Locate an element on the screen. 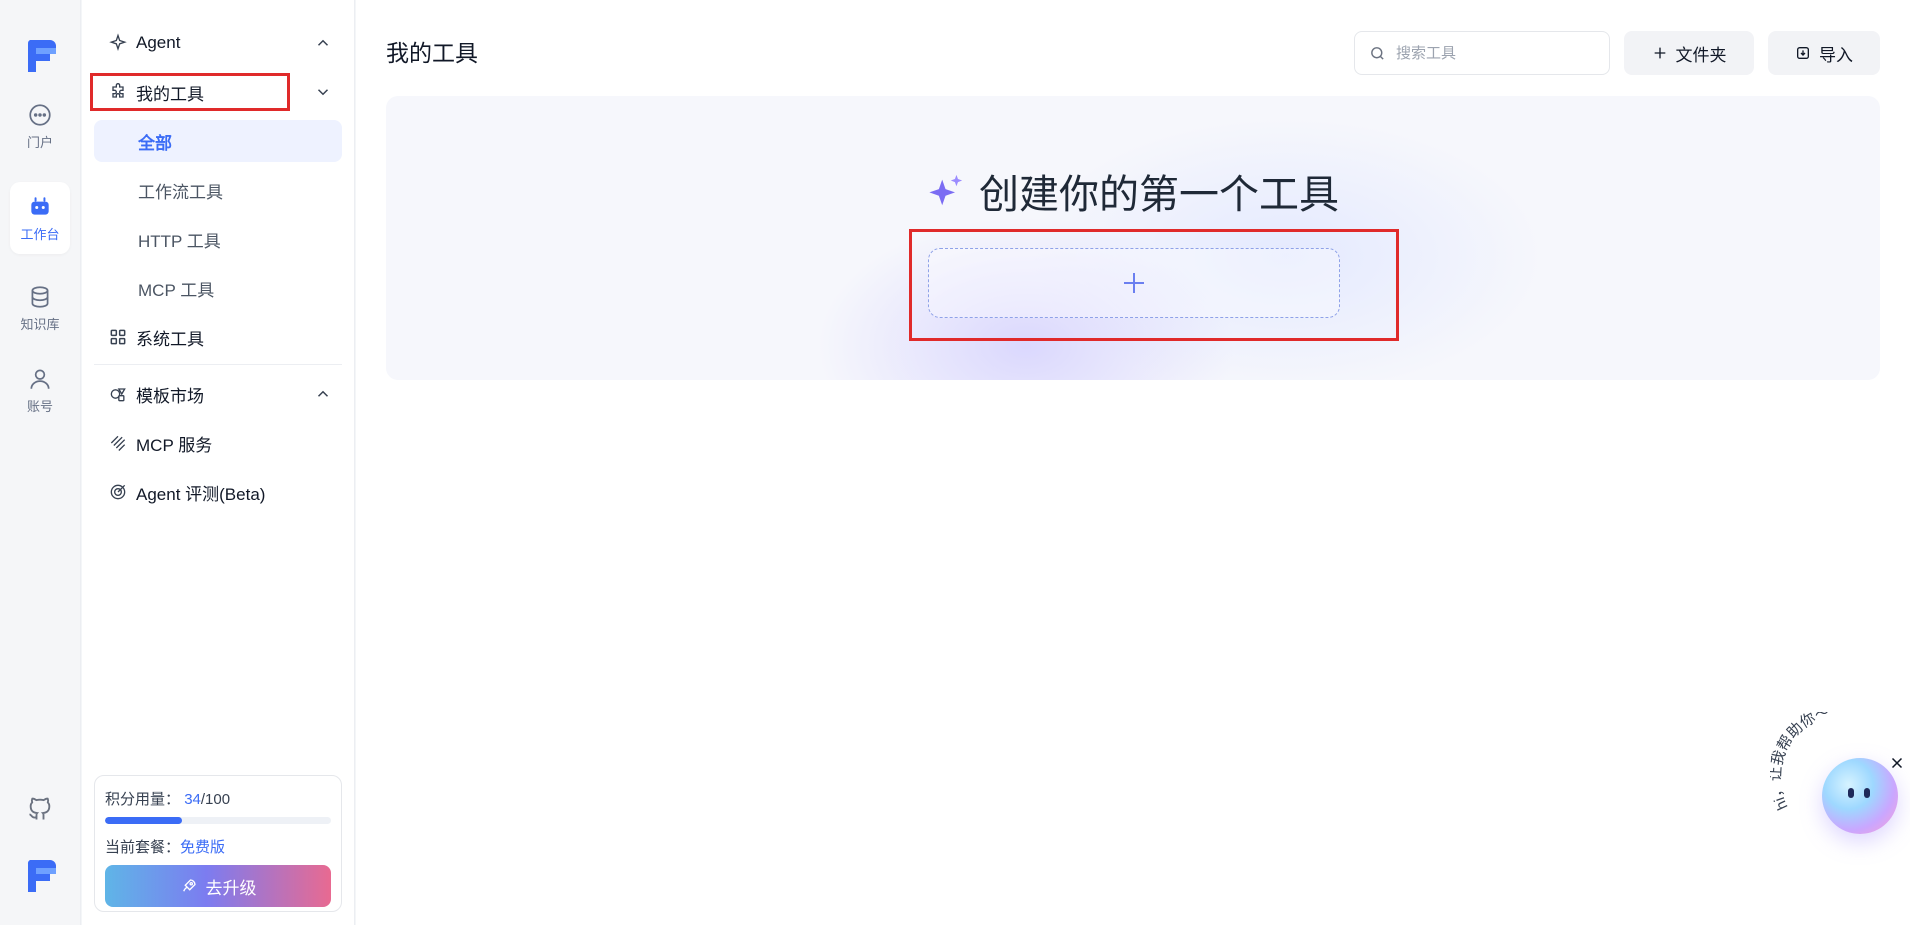 This screenshot has width=1910, height=925. import-button: 导入 is located at coordinates (1824, 53).